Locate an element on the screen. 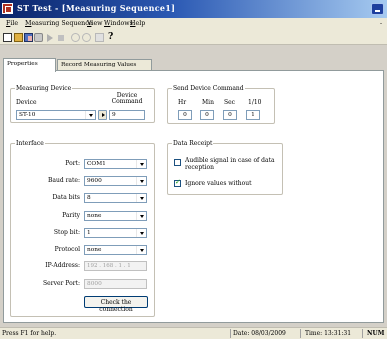 The height and width of the screenshot is (339, 387). protocol-label: Protocol is located at coordinates (67, 249).